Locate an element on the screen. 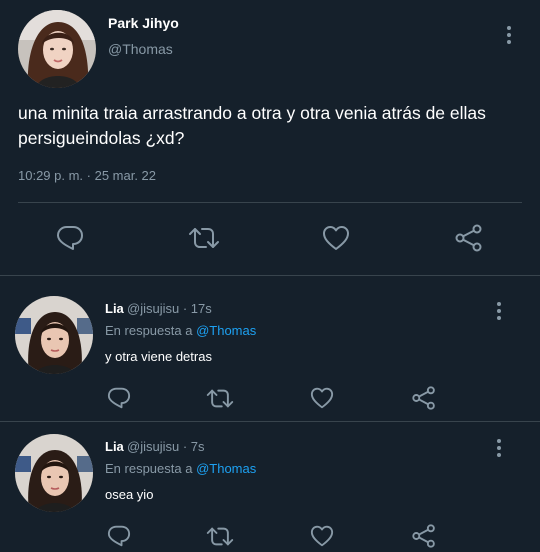 Image resolution: width=540 pixels, height=552 pixels. handle: @Thomas is located at coordinates (140, 49).